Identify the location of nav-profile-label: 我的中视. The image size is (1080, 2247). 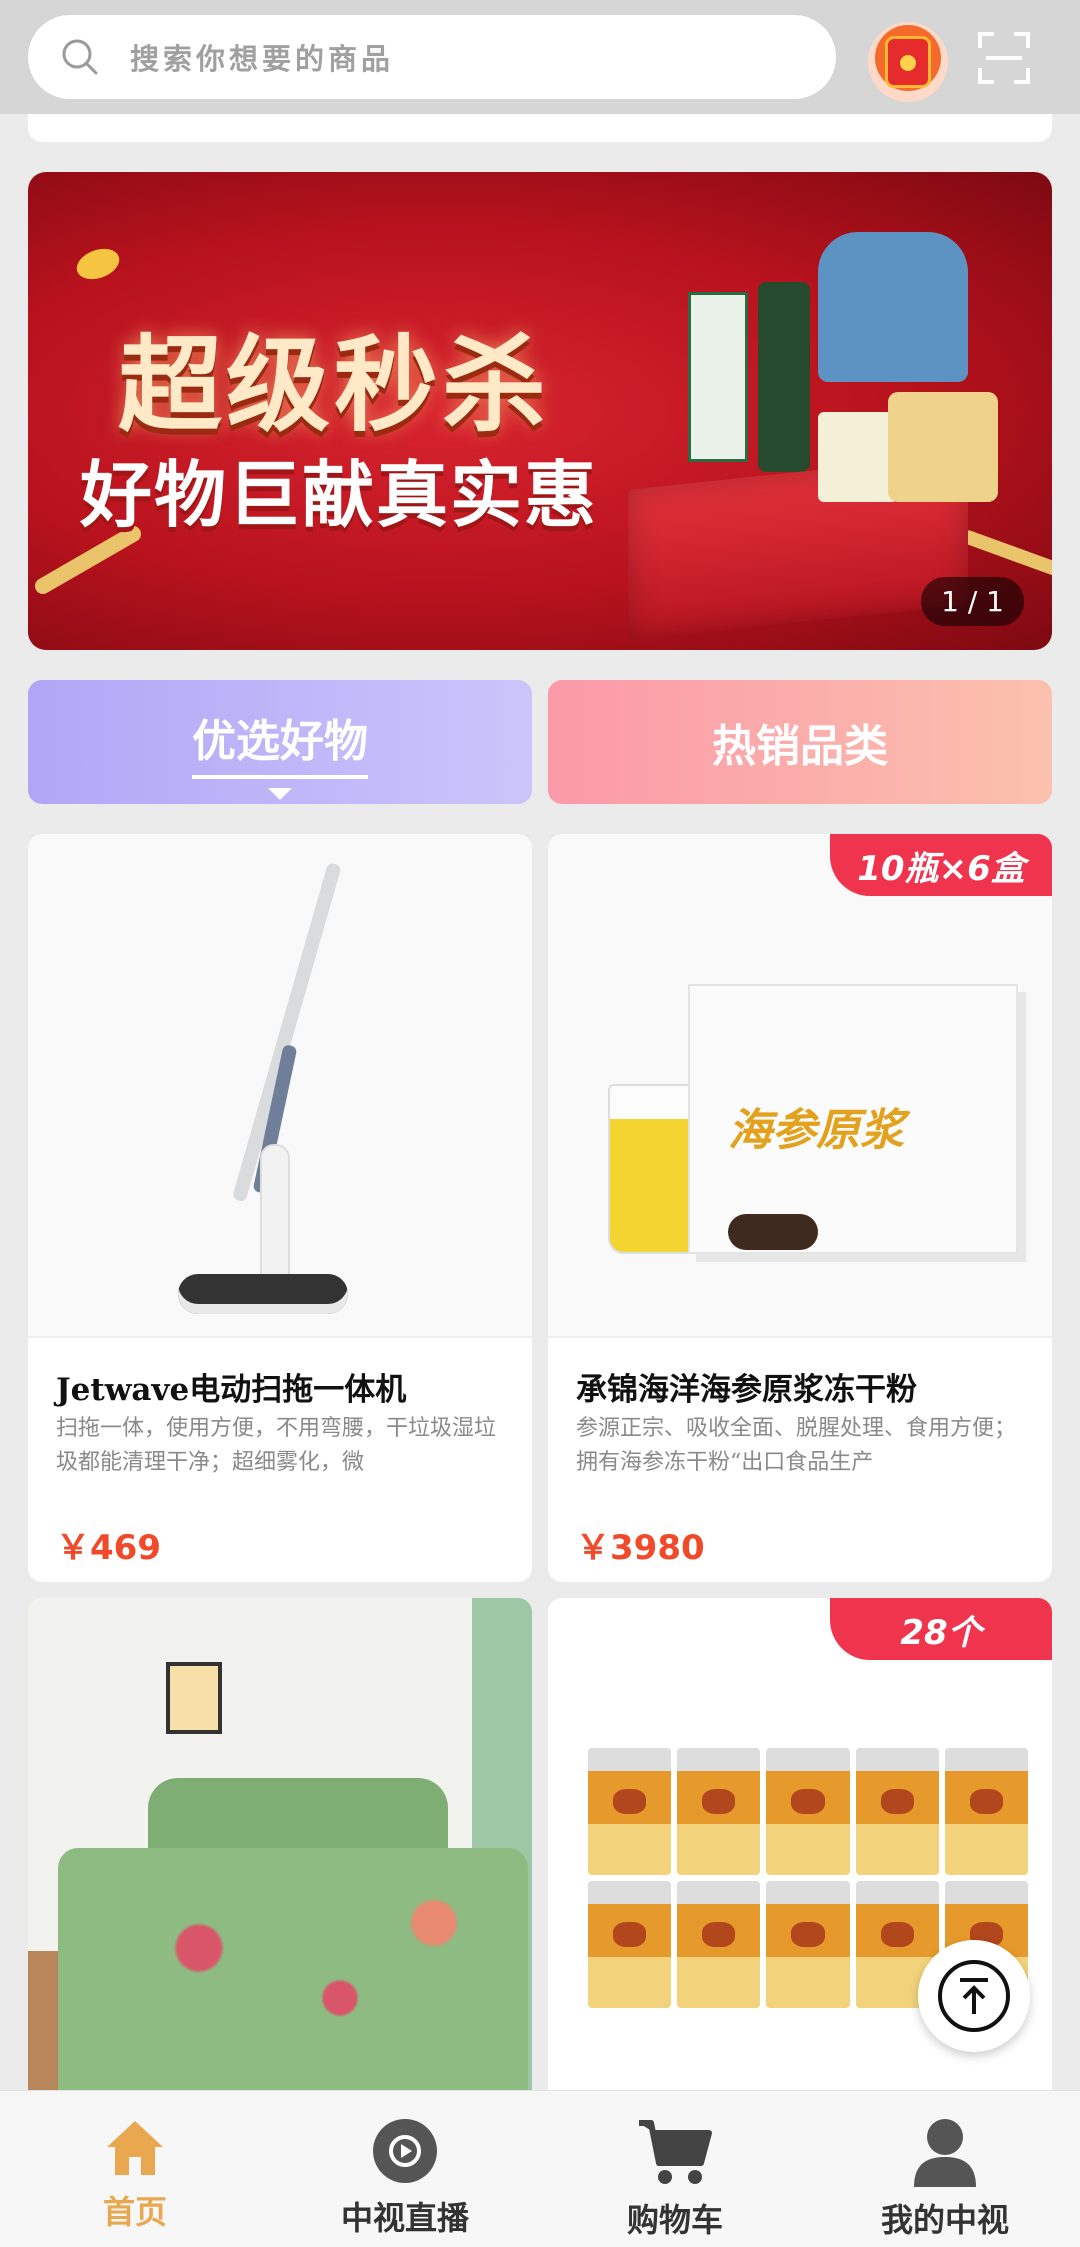
(944, 2220).